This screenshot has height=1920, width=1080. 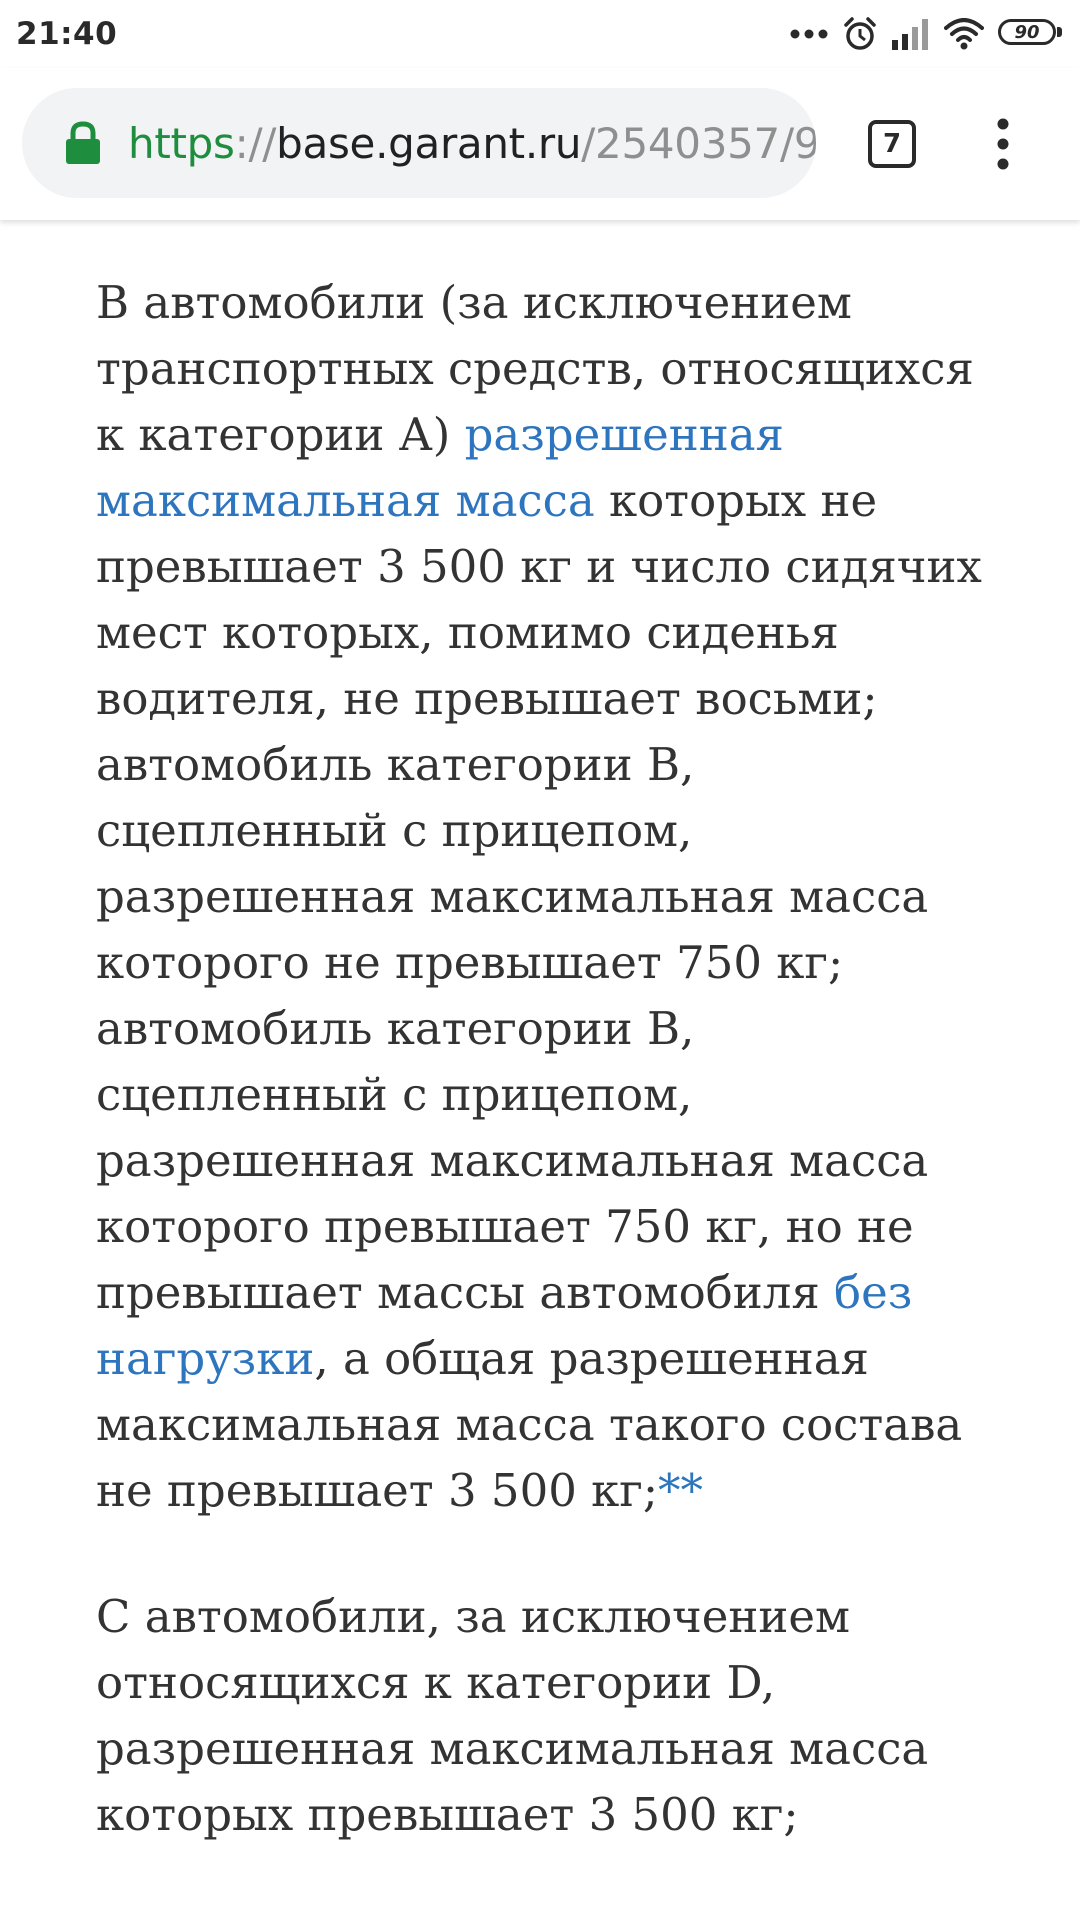 I want to click on url-text: https://base.garant.ru/2540357/9, so click(x=472, y=143).